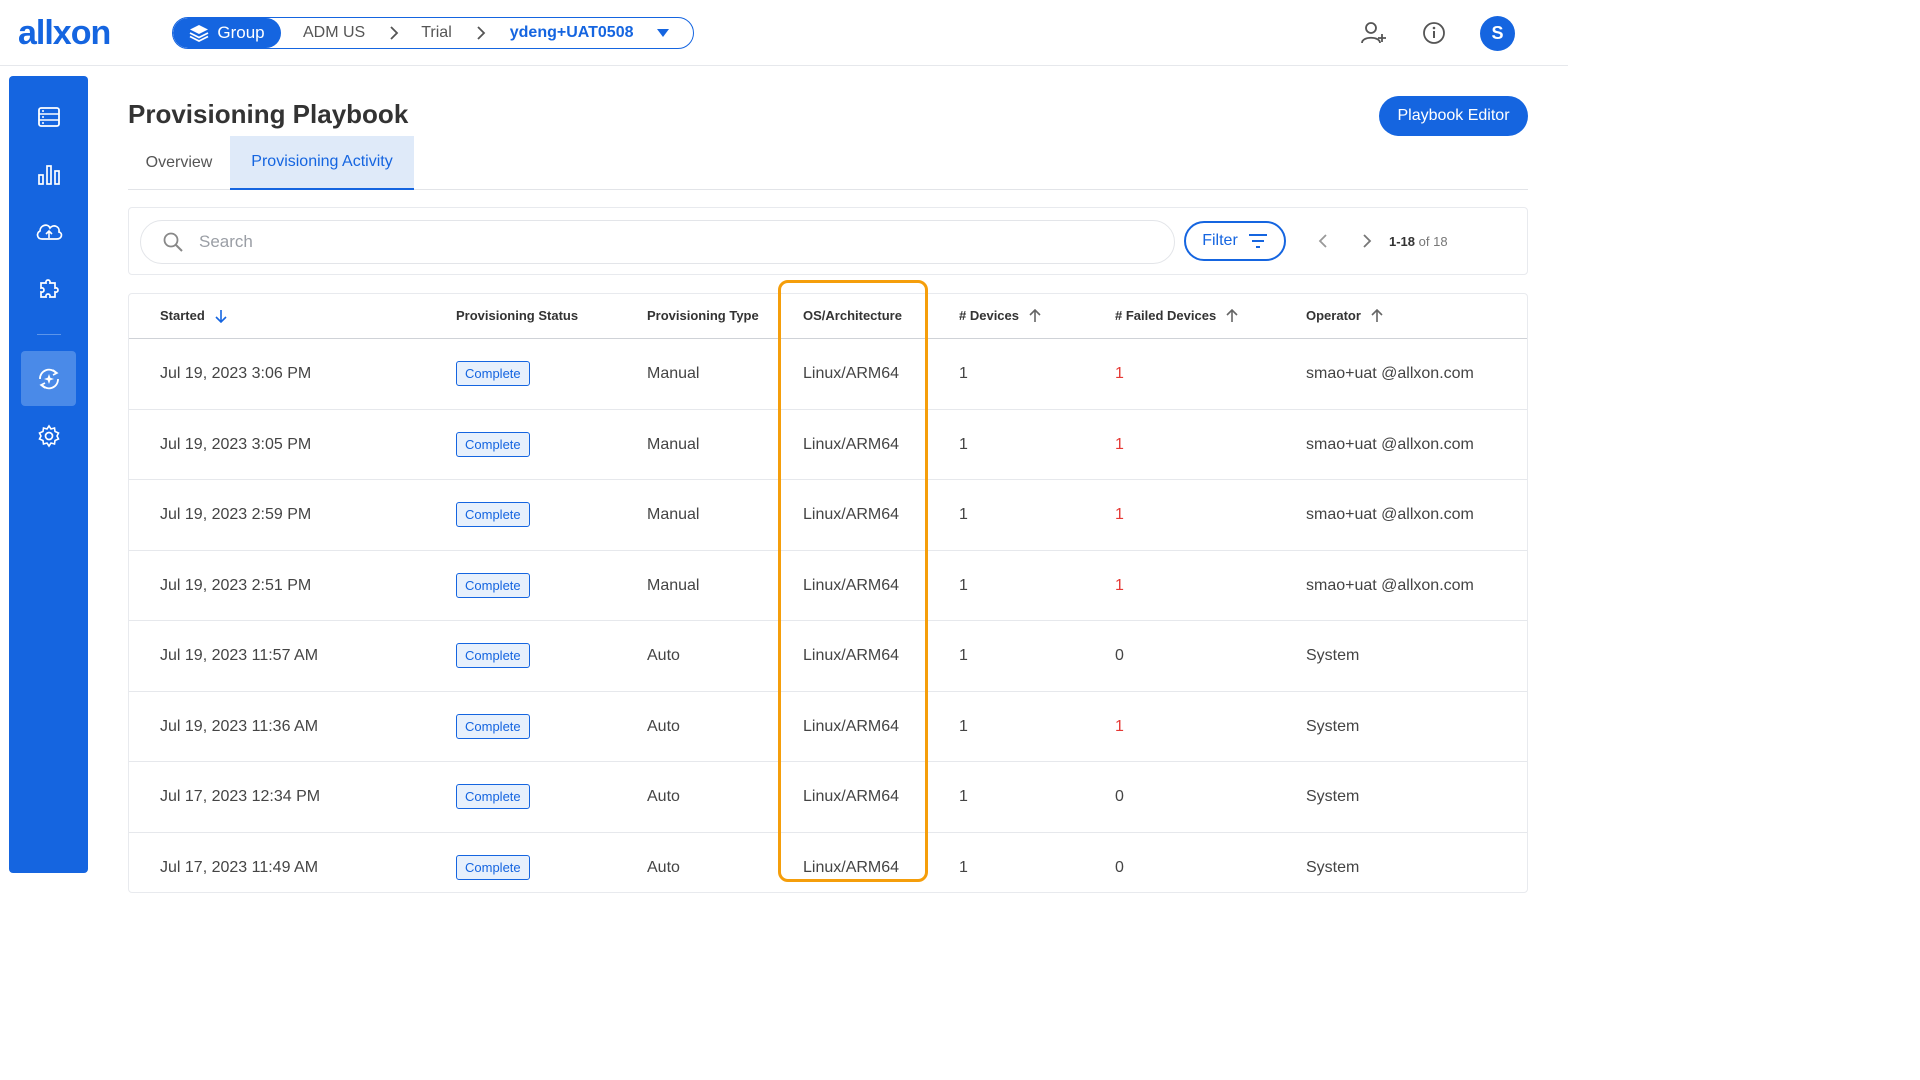  Describe the element at coordinates (199, 33) in the screenshot. I see `layers-icon` at that location.